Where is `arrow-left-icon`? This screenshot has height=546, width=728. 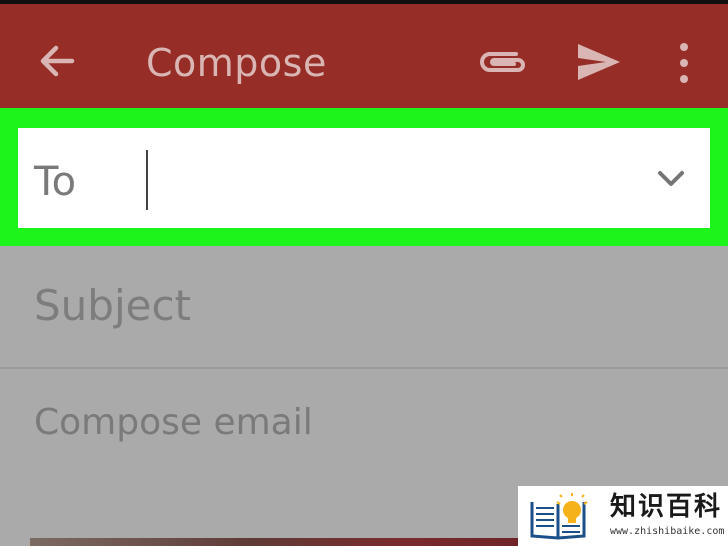
arrow-left-icon is located at coordinates (57, 61).